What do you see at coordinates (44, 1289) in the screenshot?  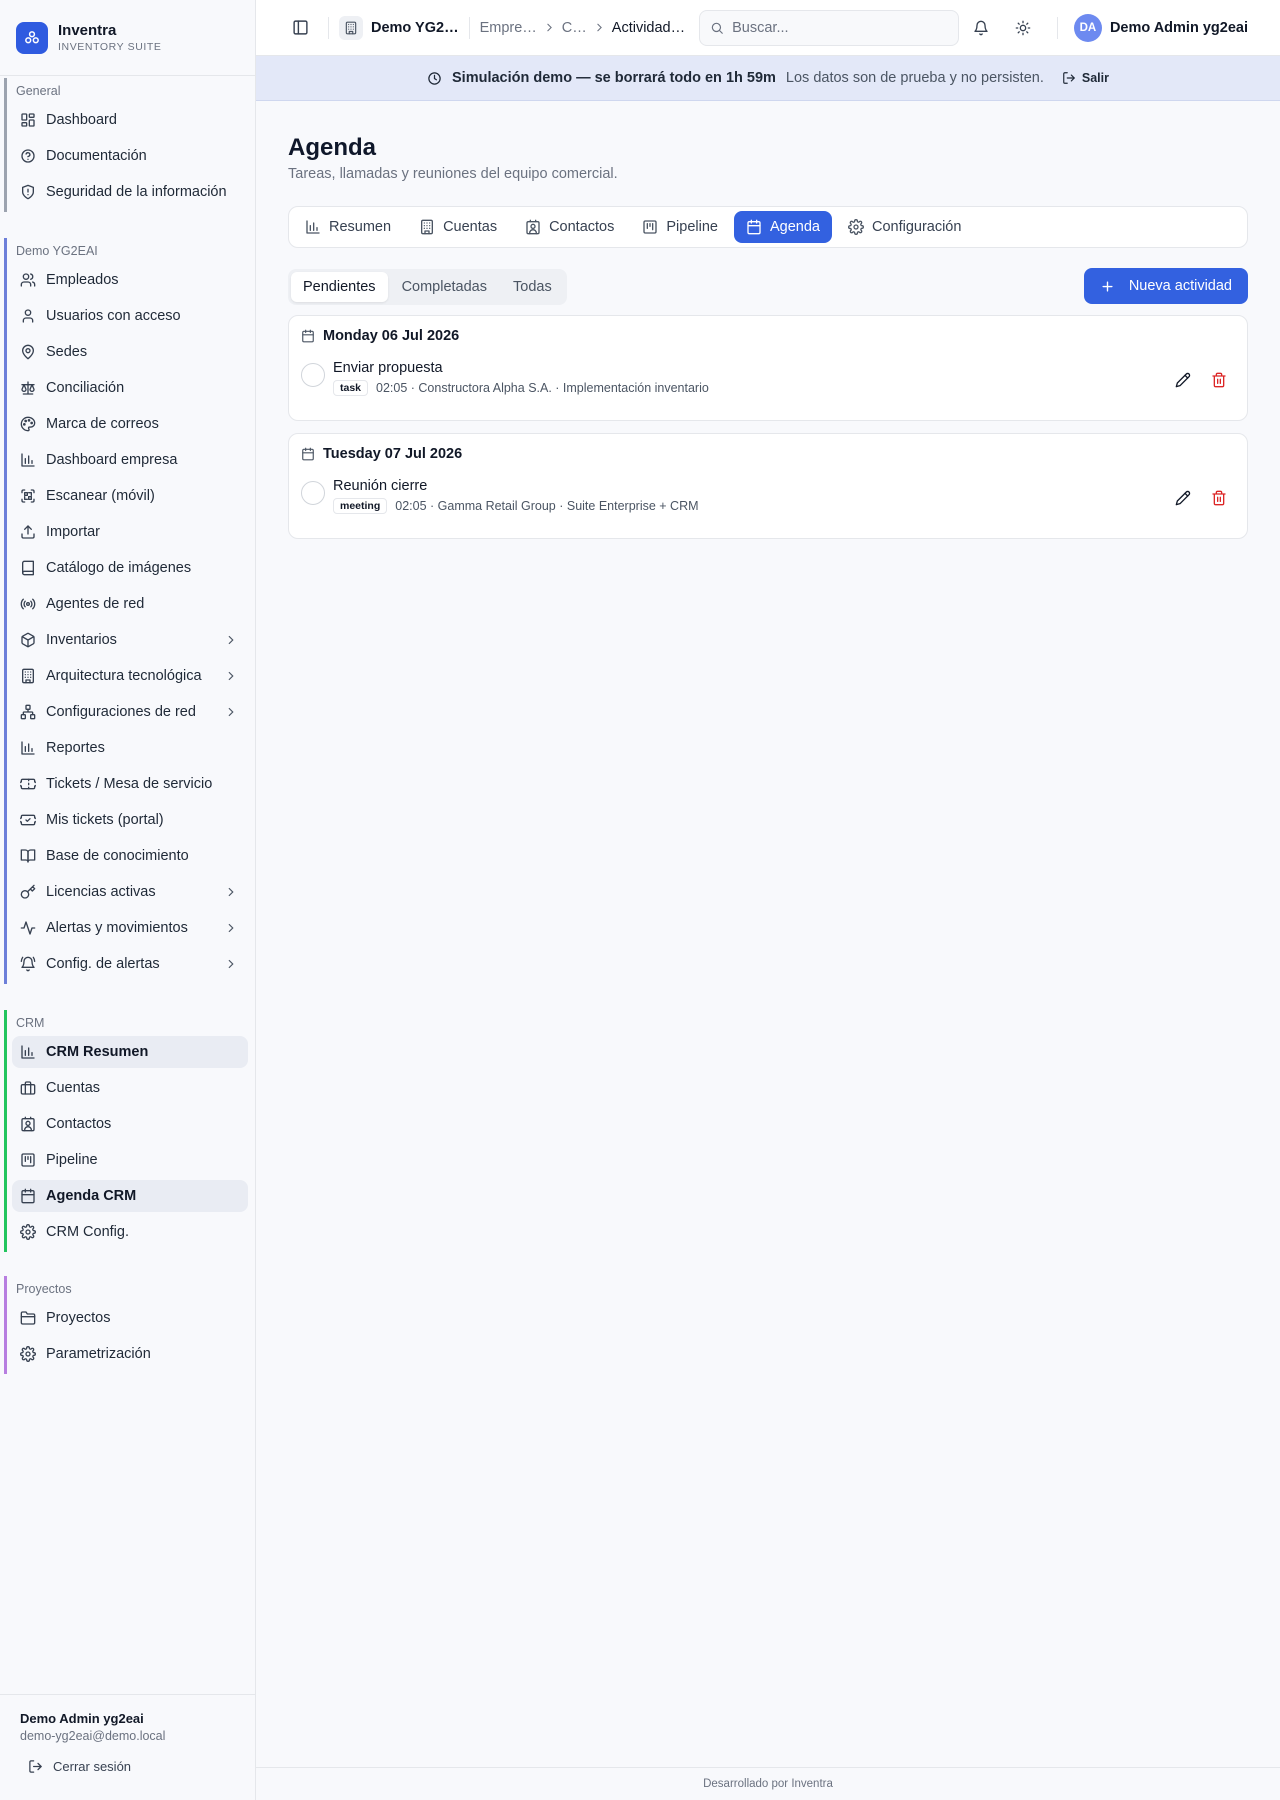 I see `sidebar-section-title: Proyectos` at bounding box center [44, 1289].